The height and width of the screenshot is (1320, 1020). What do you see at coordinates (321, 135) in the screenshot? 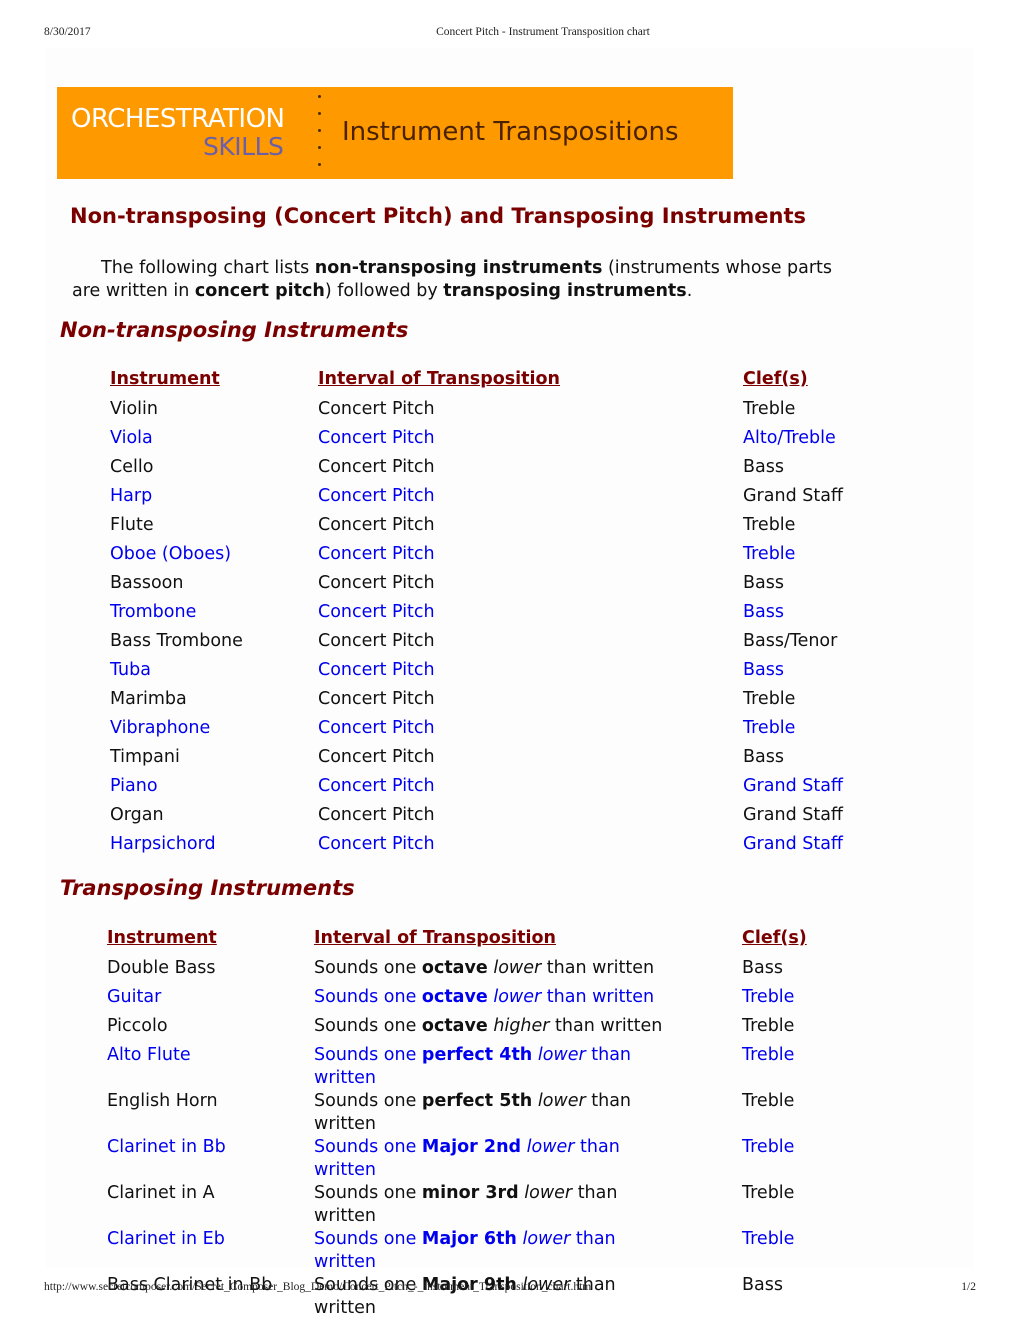
I see `dotted-separator` at bounding box center [321, 135].